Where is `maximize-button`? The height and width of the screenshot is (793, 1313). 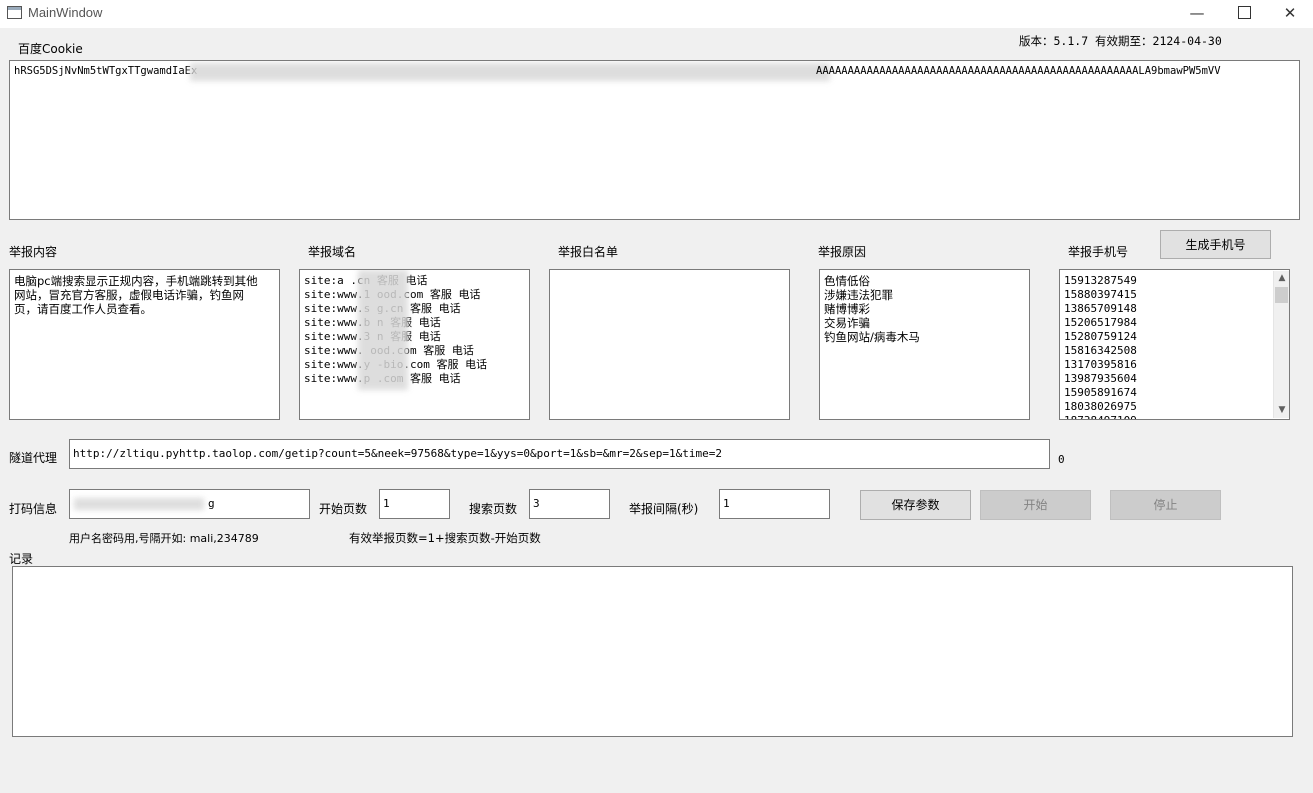
maximize-button is located at coordinates (1244, 14).